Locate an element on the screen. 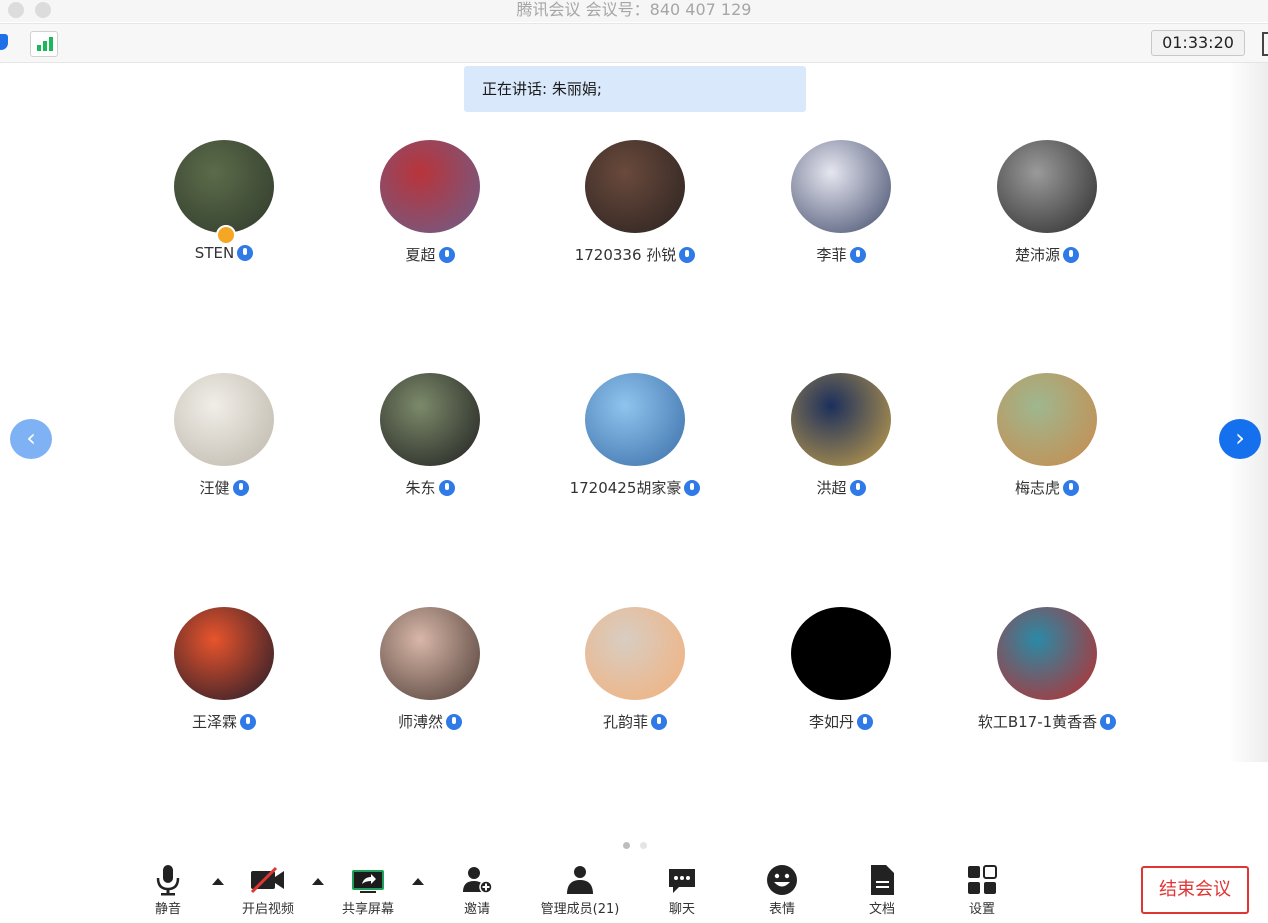 This screenshot has height=923, width=1268. participant-name-row: 1720425胡家豪 is located at coordinates (635, 487).